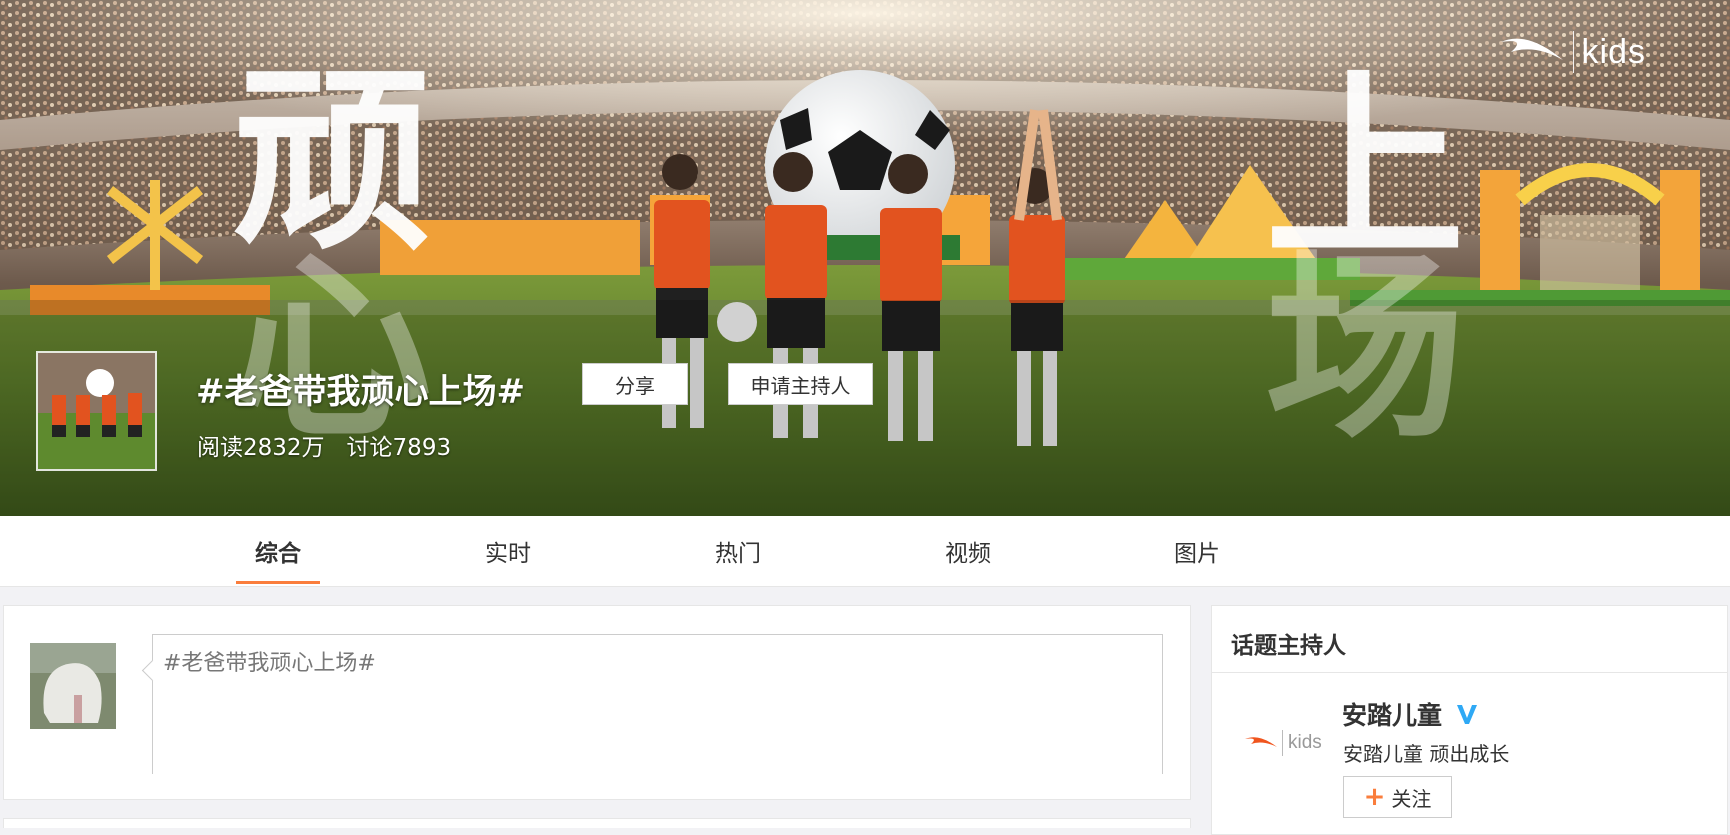  I want to click on banner-char-1: 顽, so click(332, 161).